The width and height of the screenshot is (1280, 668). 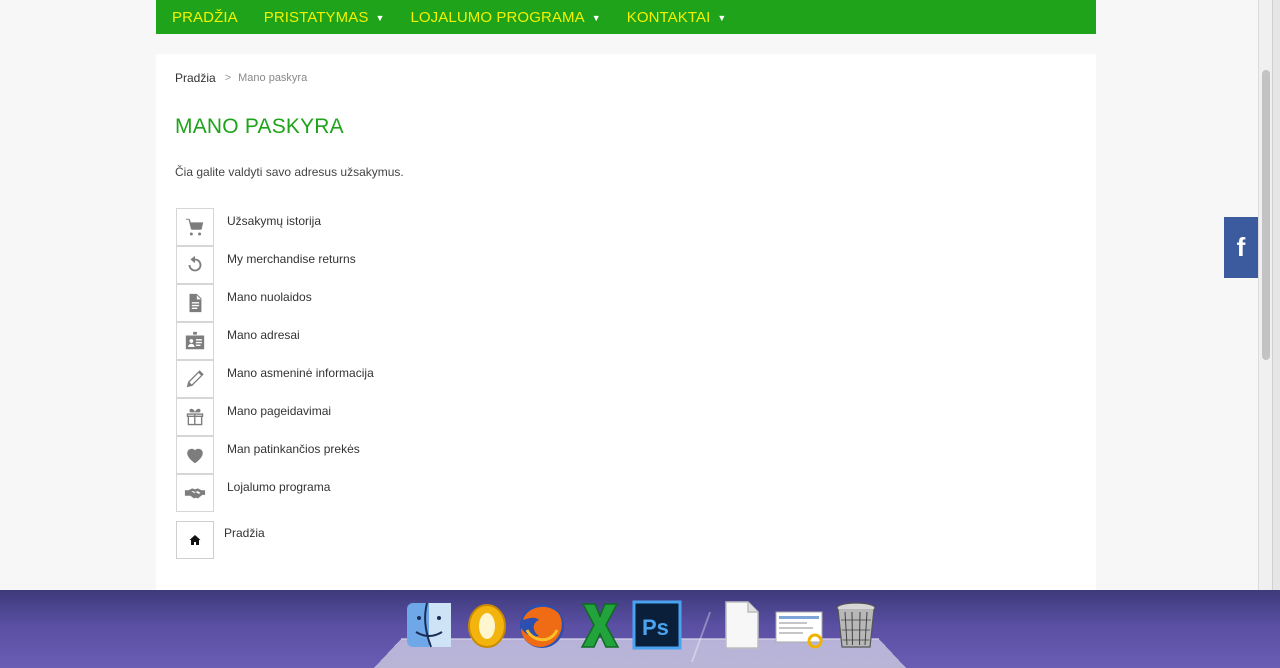 I want to click on vertical-scrollbar, so click(x=1265, y=295).